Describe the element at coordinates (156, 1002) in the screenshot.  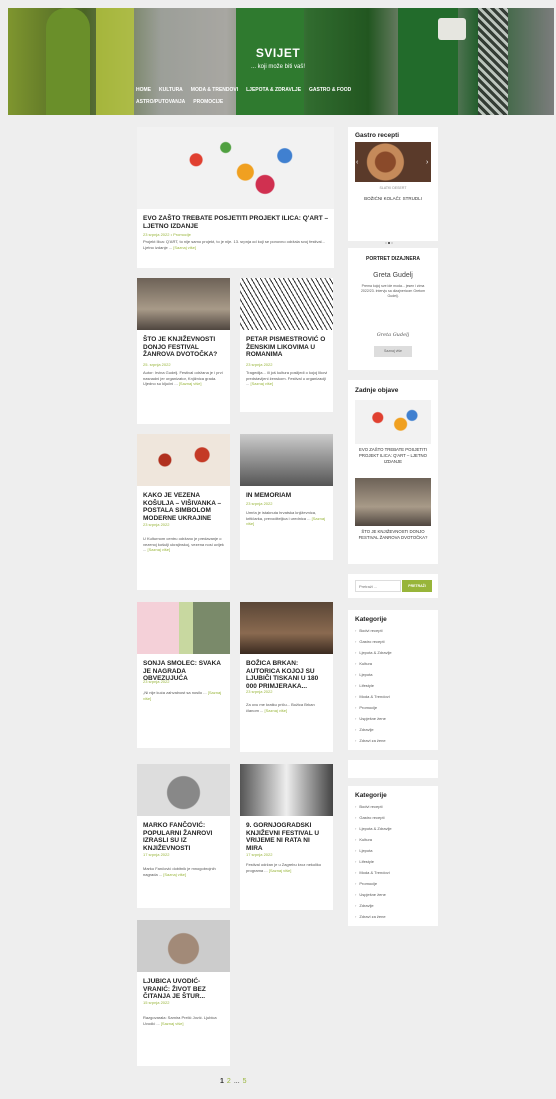
I see `post-date: 15 srpnja 2022` at that location.